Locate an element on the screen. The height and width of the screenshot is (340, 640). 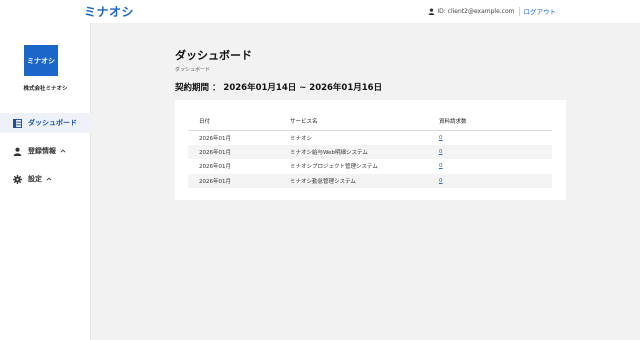
gear-icon is located at coordinates (17, 179).